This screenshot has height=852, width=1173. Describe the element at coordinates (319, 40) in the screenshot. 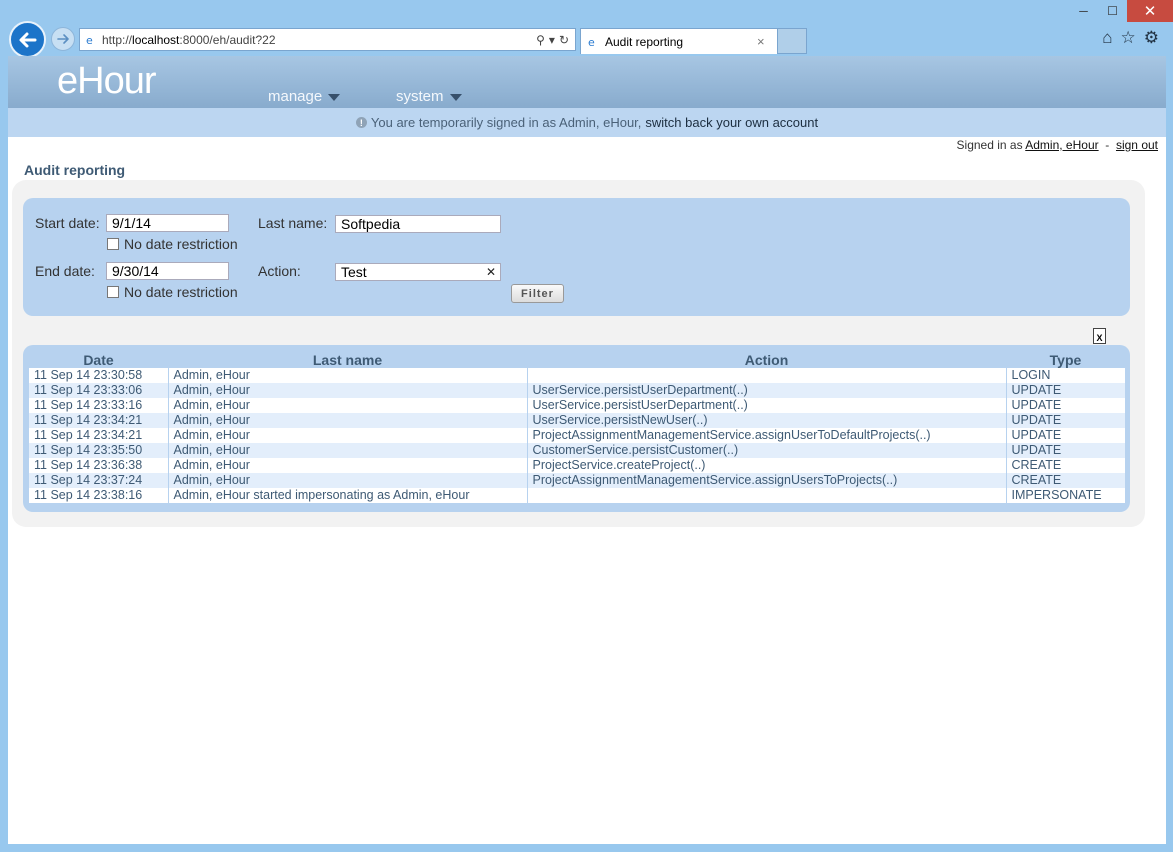

I see `url-text: http://localhost:8000/eh/audit?22` at that location.